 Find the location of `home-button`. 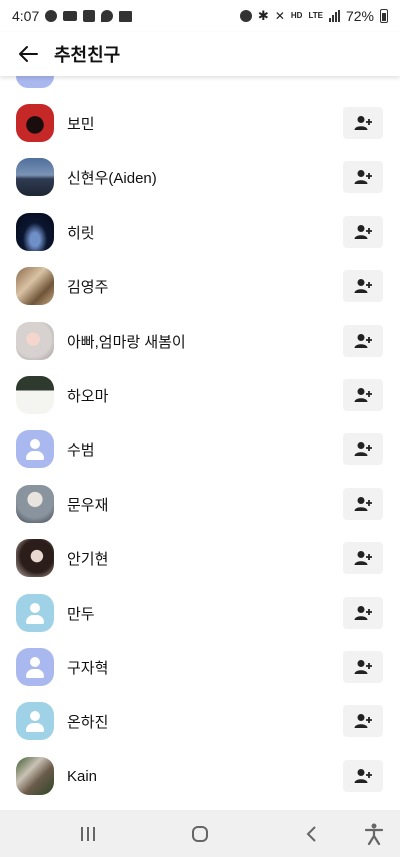

home-button is located at coordinates (200, 834).